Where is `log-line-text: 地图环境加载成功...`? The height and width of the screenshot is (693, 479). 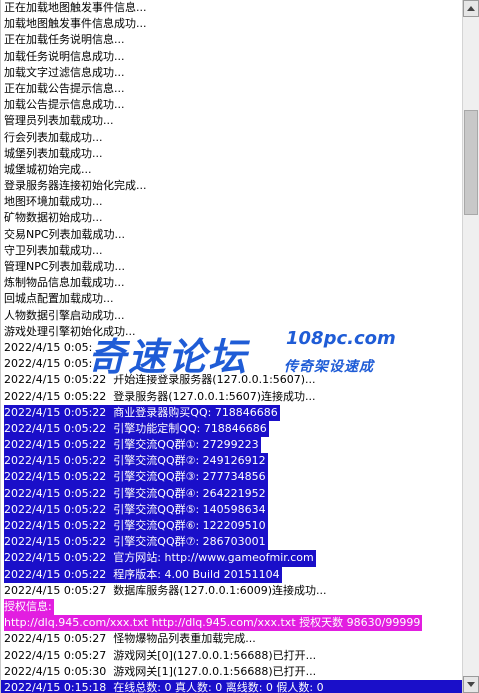
log-line-text: 地图环境加载成功... is located at coordinates (53, 202).